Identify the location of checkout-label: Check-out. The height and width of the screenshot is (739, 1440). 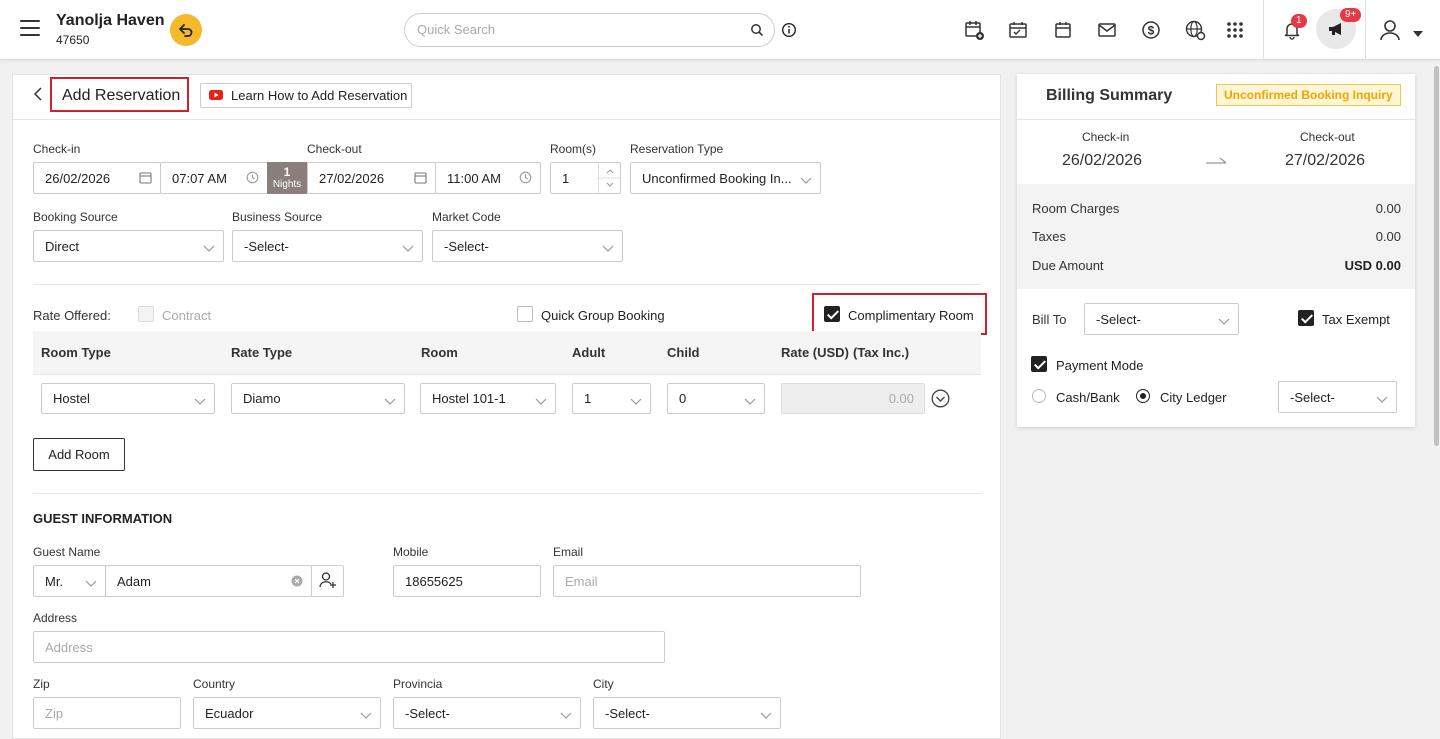
(334, 149).